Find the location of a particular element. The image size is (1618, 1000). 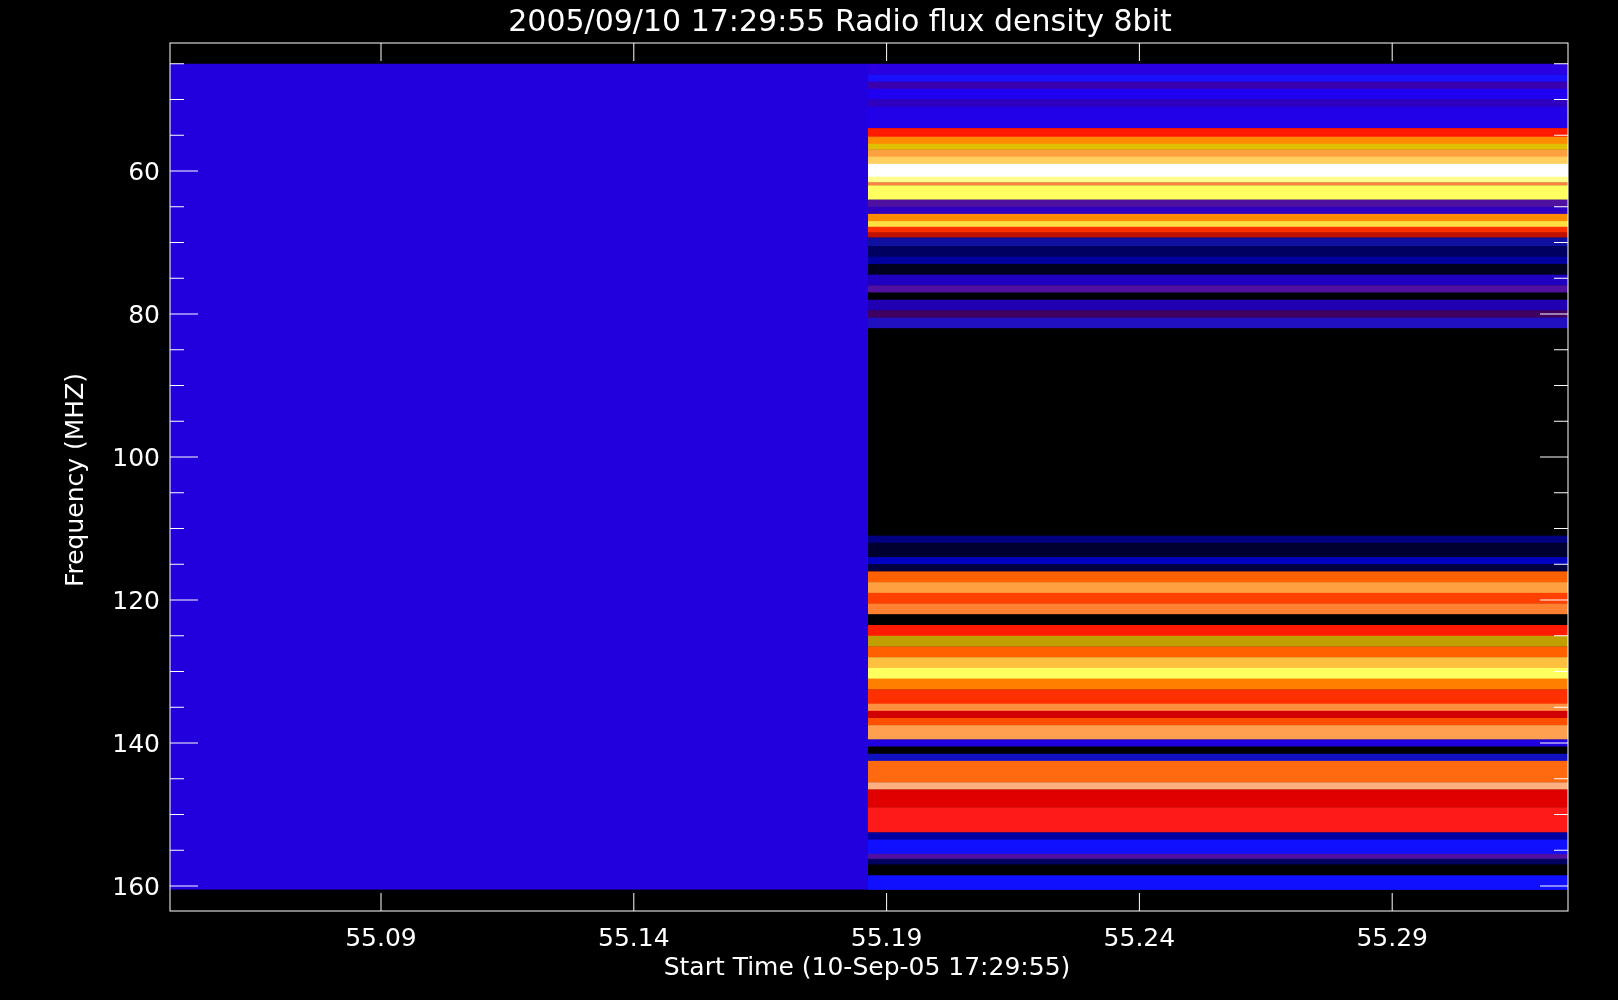

x-tick-label: 55.19 is located at coordinates (886, 937).